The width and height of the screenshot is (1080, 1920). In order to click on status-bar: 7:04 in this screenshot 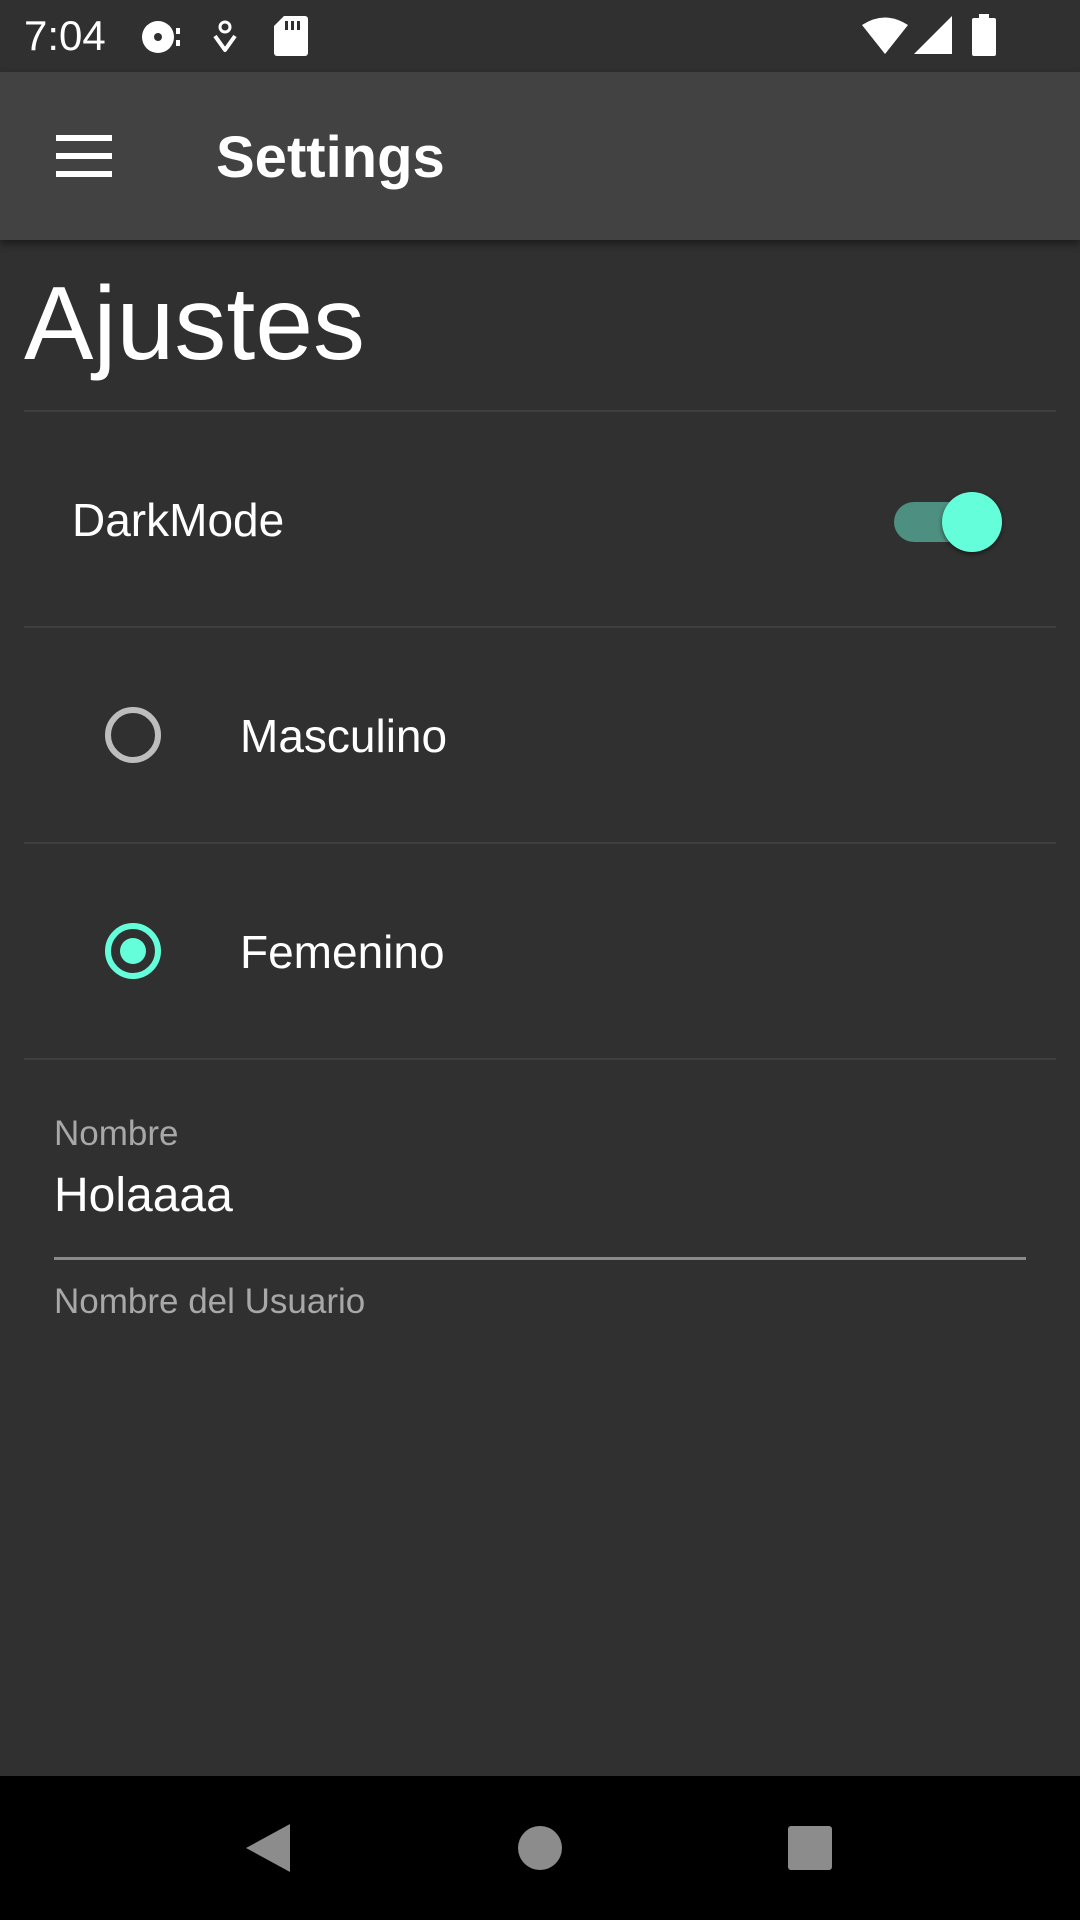, I will do `click(540, 36)`.